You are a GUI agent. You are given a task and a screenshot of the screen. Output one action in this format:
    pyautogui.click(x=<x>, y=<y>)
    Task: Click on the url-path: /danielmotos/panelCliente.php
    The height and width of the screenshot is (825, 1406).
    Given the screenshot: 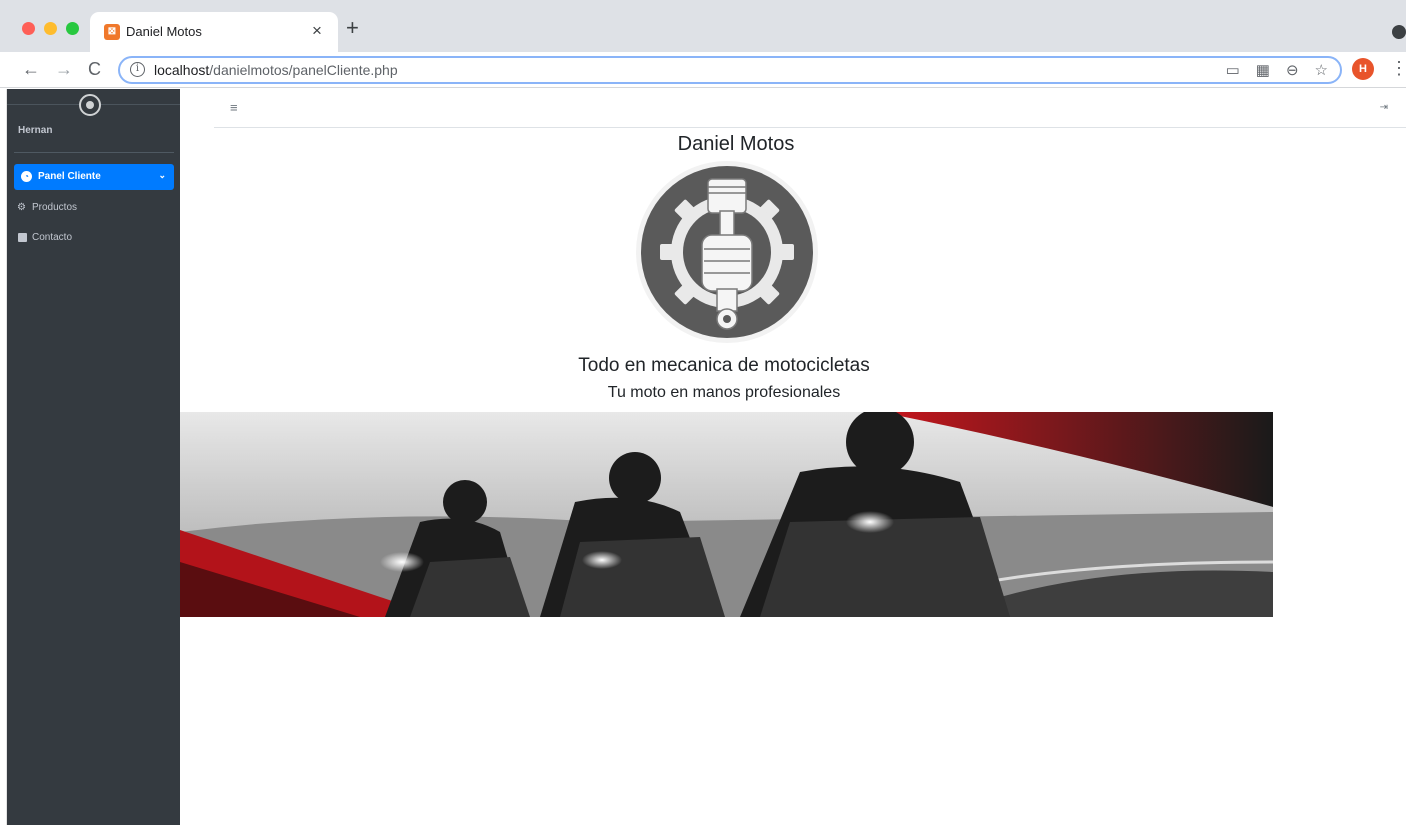 What is the action you would take?
    pyautogui.click(x=303, y=70)
    